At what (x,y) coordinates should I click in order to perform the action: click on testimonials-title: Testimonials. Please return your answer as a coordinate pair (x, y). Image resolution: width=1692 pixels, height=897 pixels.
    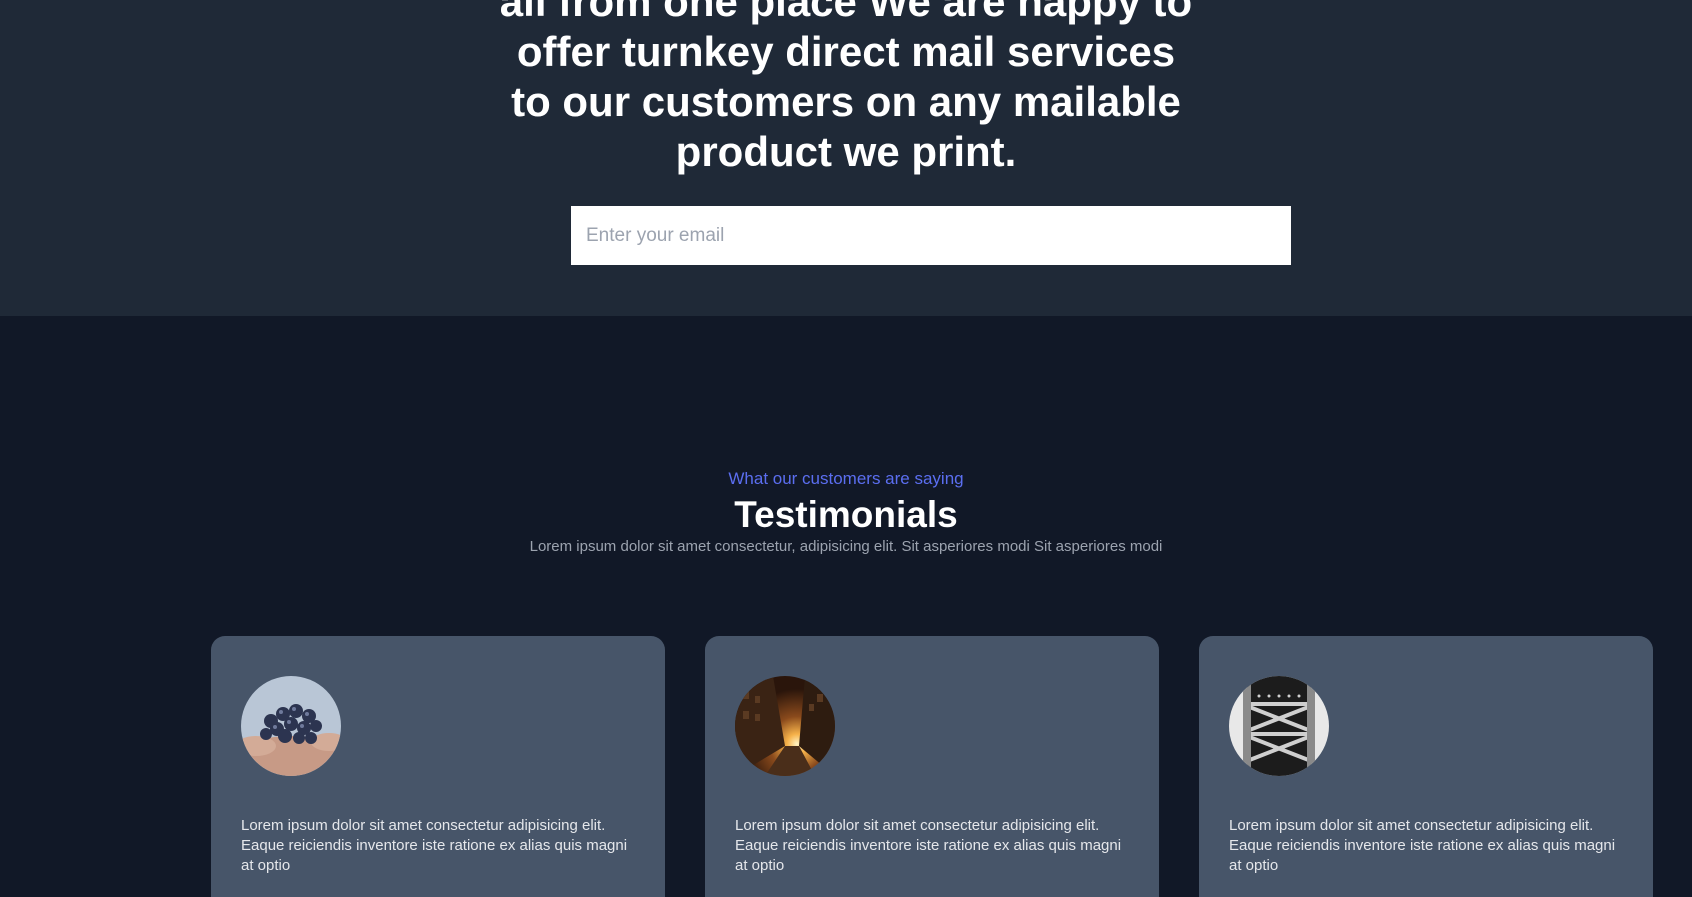
    Looking at the image, I should click on (846, 514).